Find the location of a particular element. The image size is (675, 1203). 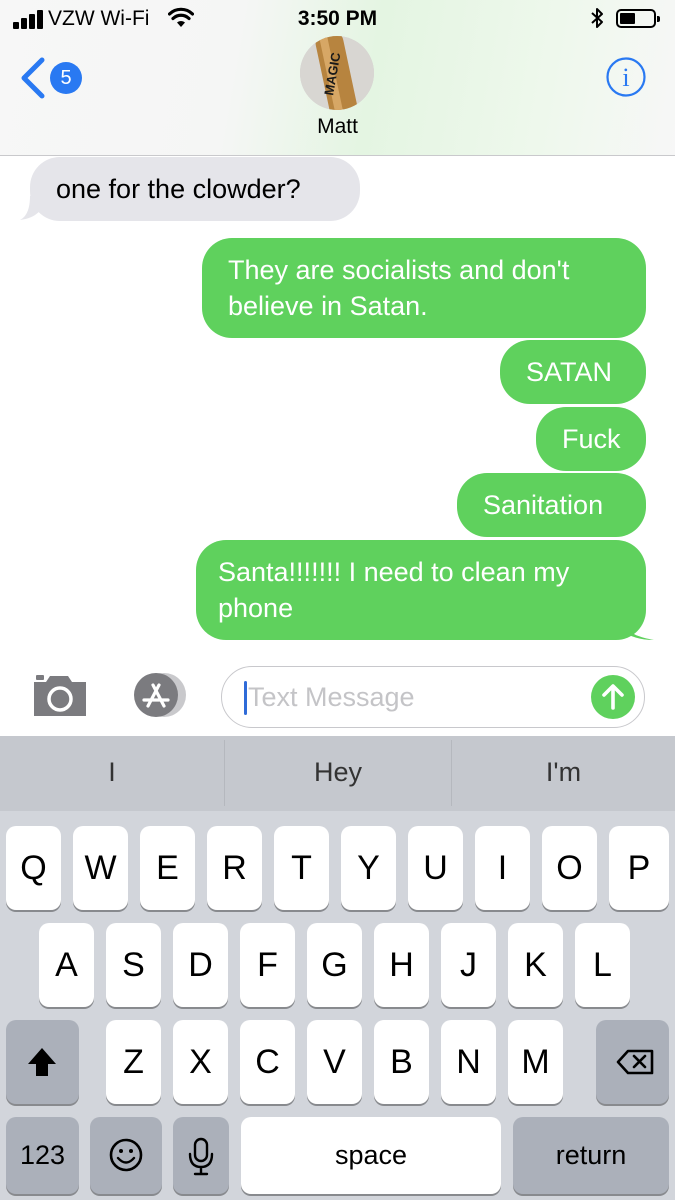

predictive-bar: I Hey I'm is located at coordinates (337, 773).